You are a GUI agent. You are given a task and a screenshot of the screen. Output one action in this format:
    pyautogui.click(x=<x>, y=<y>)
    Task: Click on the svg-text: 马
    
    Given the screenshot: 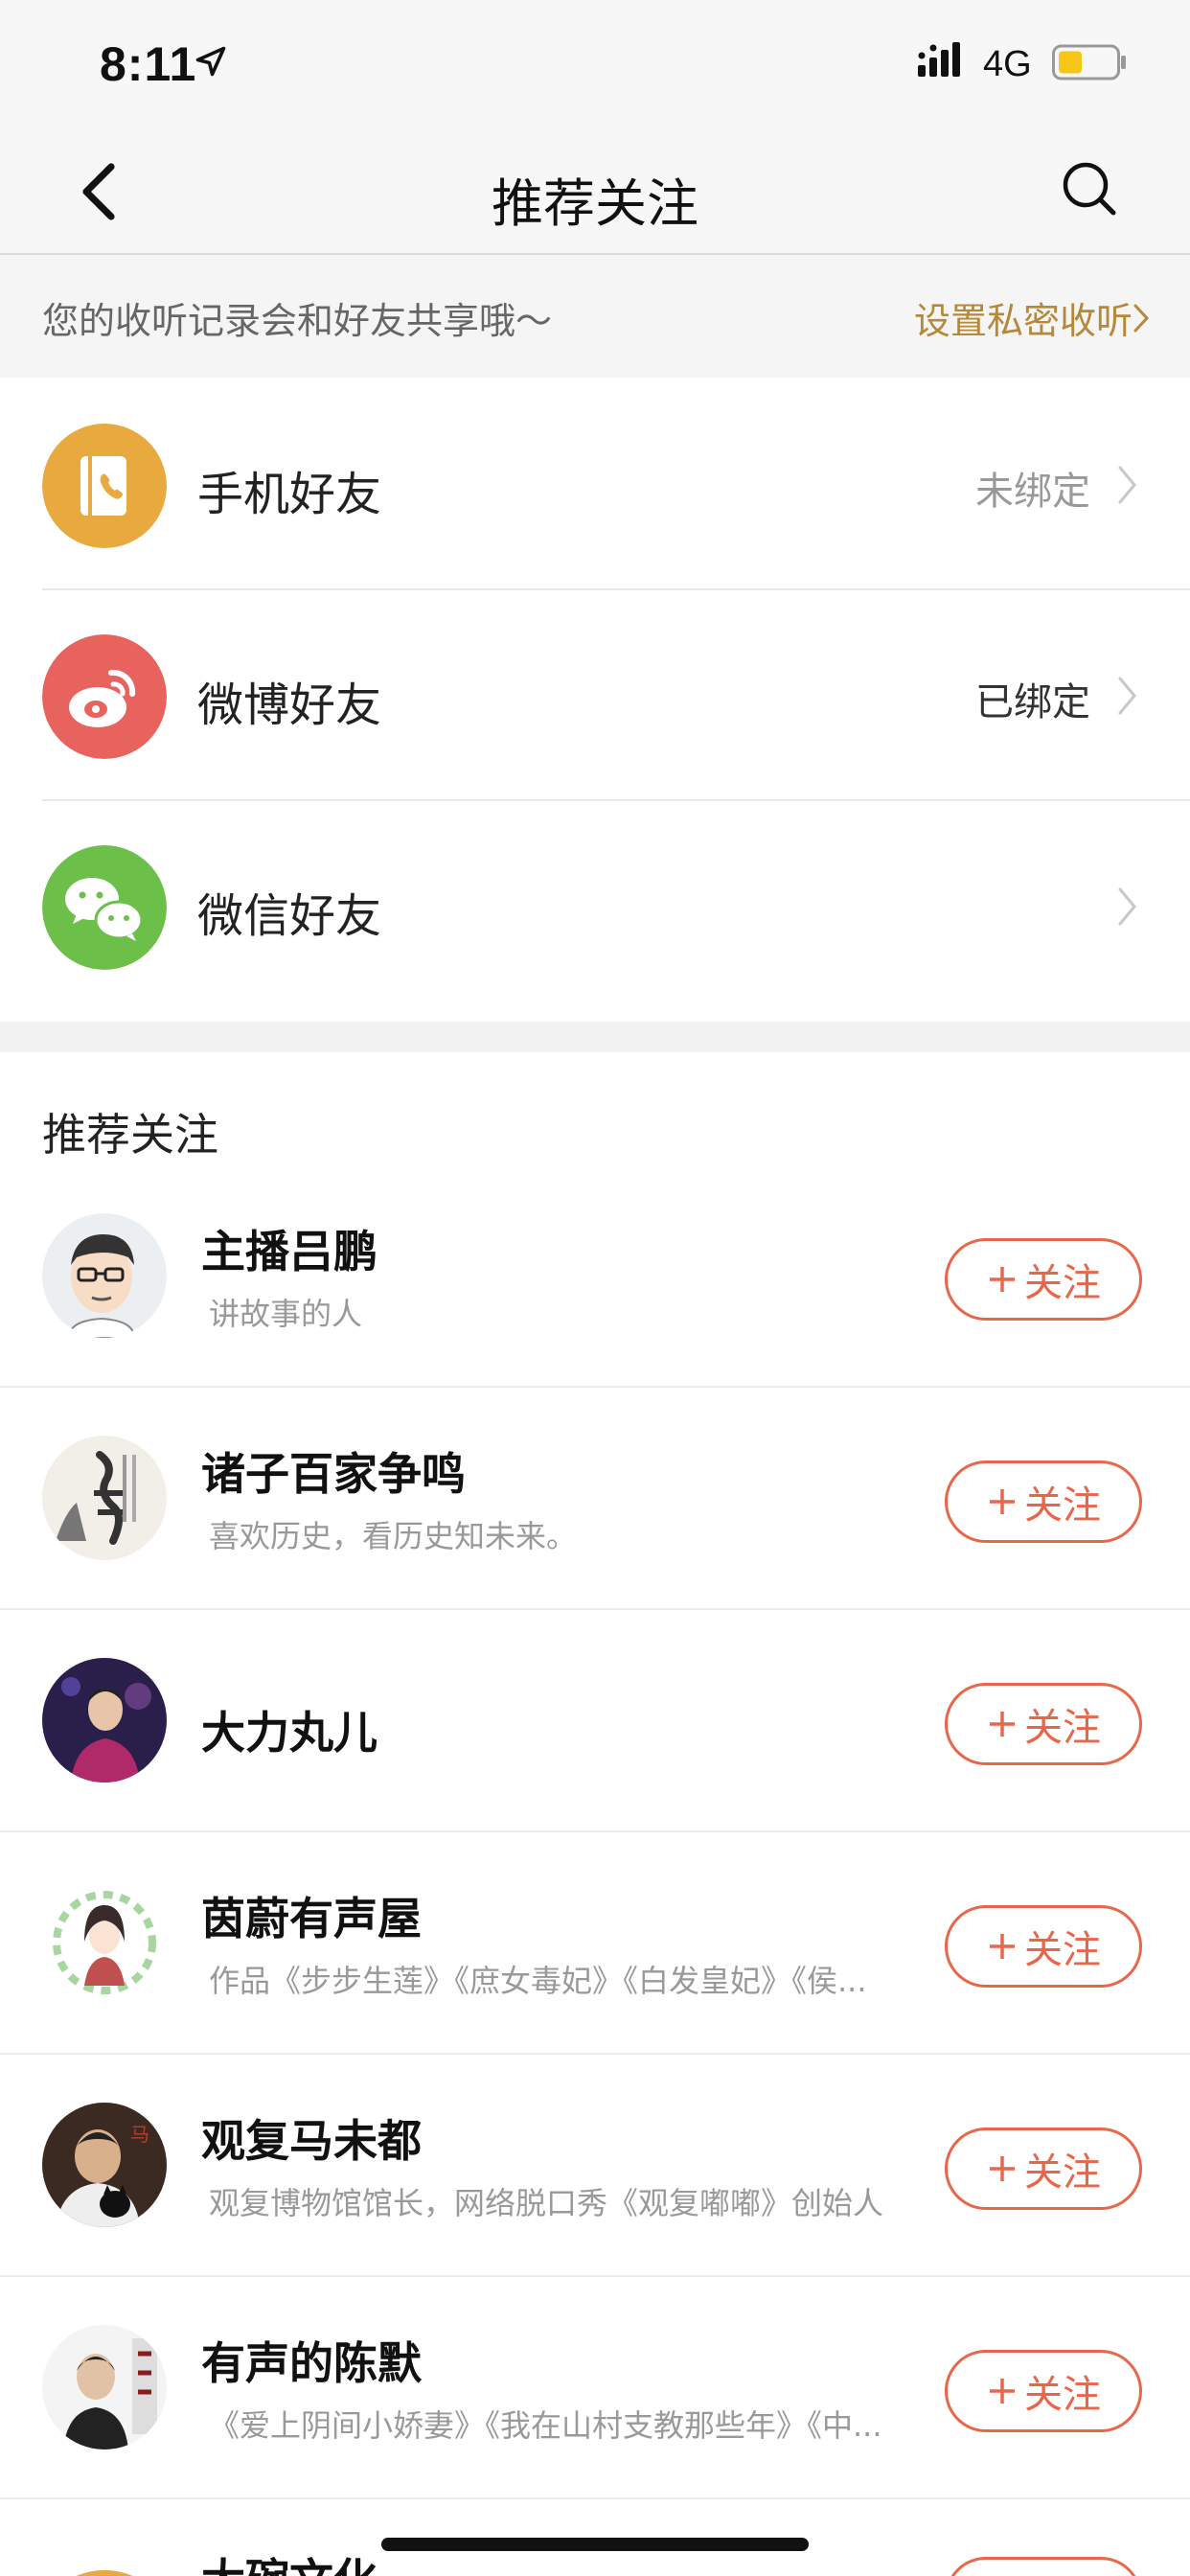 What is the action you would take?
    pyautogui.click(x=140, y=2134)
    